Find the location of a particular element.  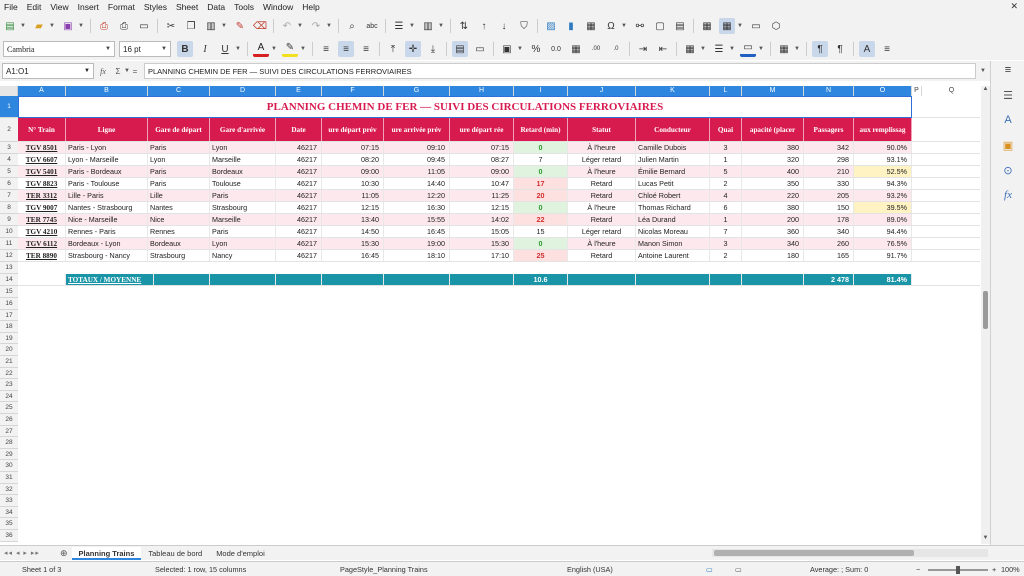

column-icon: ▥ is located at coordinates (428, 26).